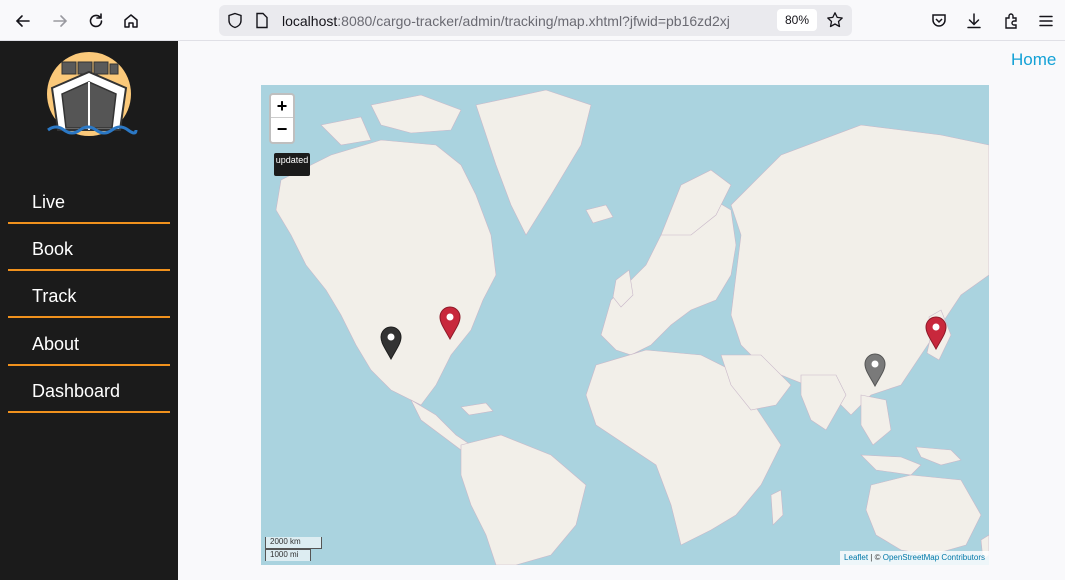  What do you see at coordinates (1011, 21) in the screenshot?
I see `extensions-icon` at bounding box center [1011, 21].